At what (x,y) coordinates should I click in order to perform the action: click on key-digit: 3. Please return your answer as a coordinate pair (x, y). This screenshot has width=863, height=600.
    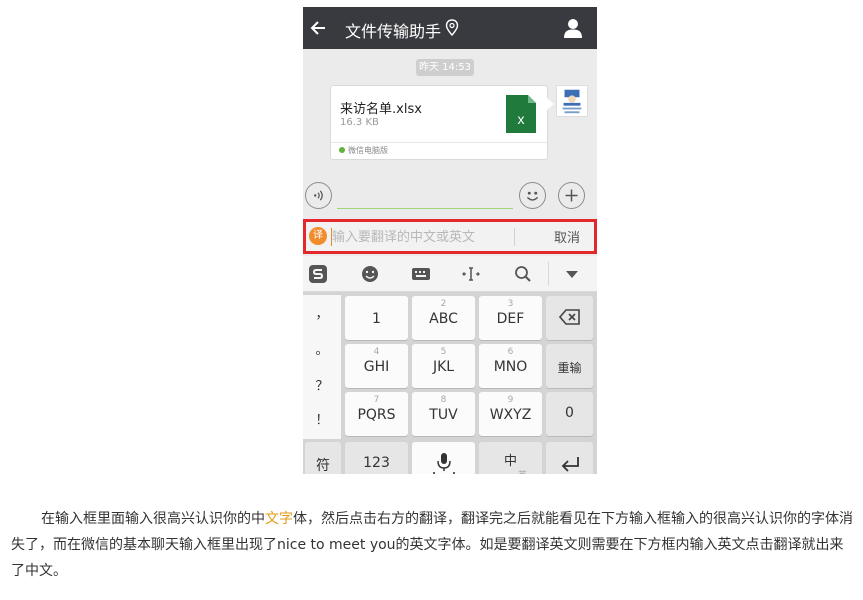
    Looking at the image, I should click on (510, 304).